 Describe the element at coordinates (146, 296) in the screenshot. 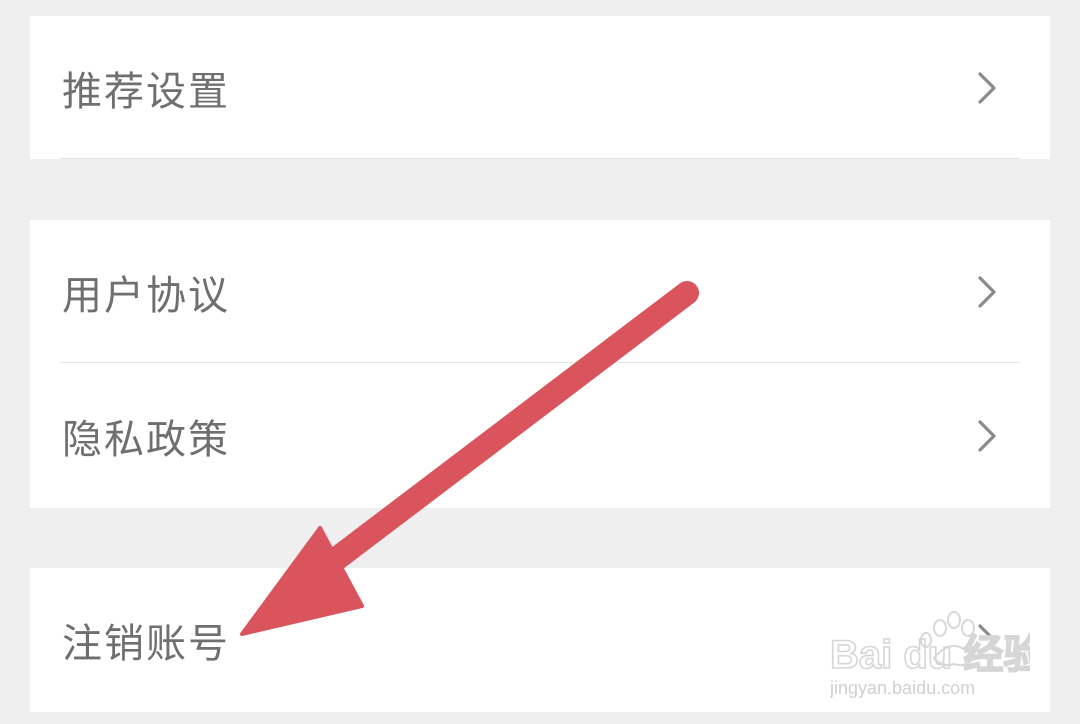

I see `user-agreement-label: 用户协议` at that location.